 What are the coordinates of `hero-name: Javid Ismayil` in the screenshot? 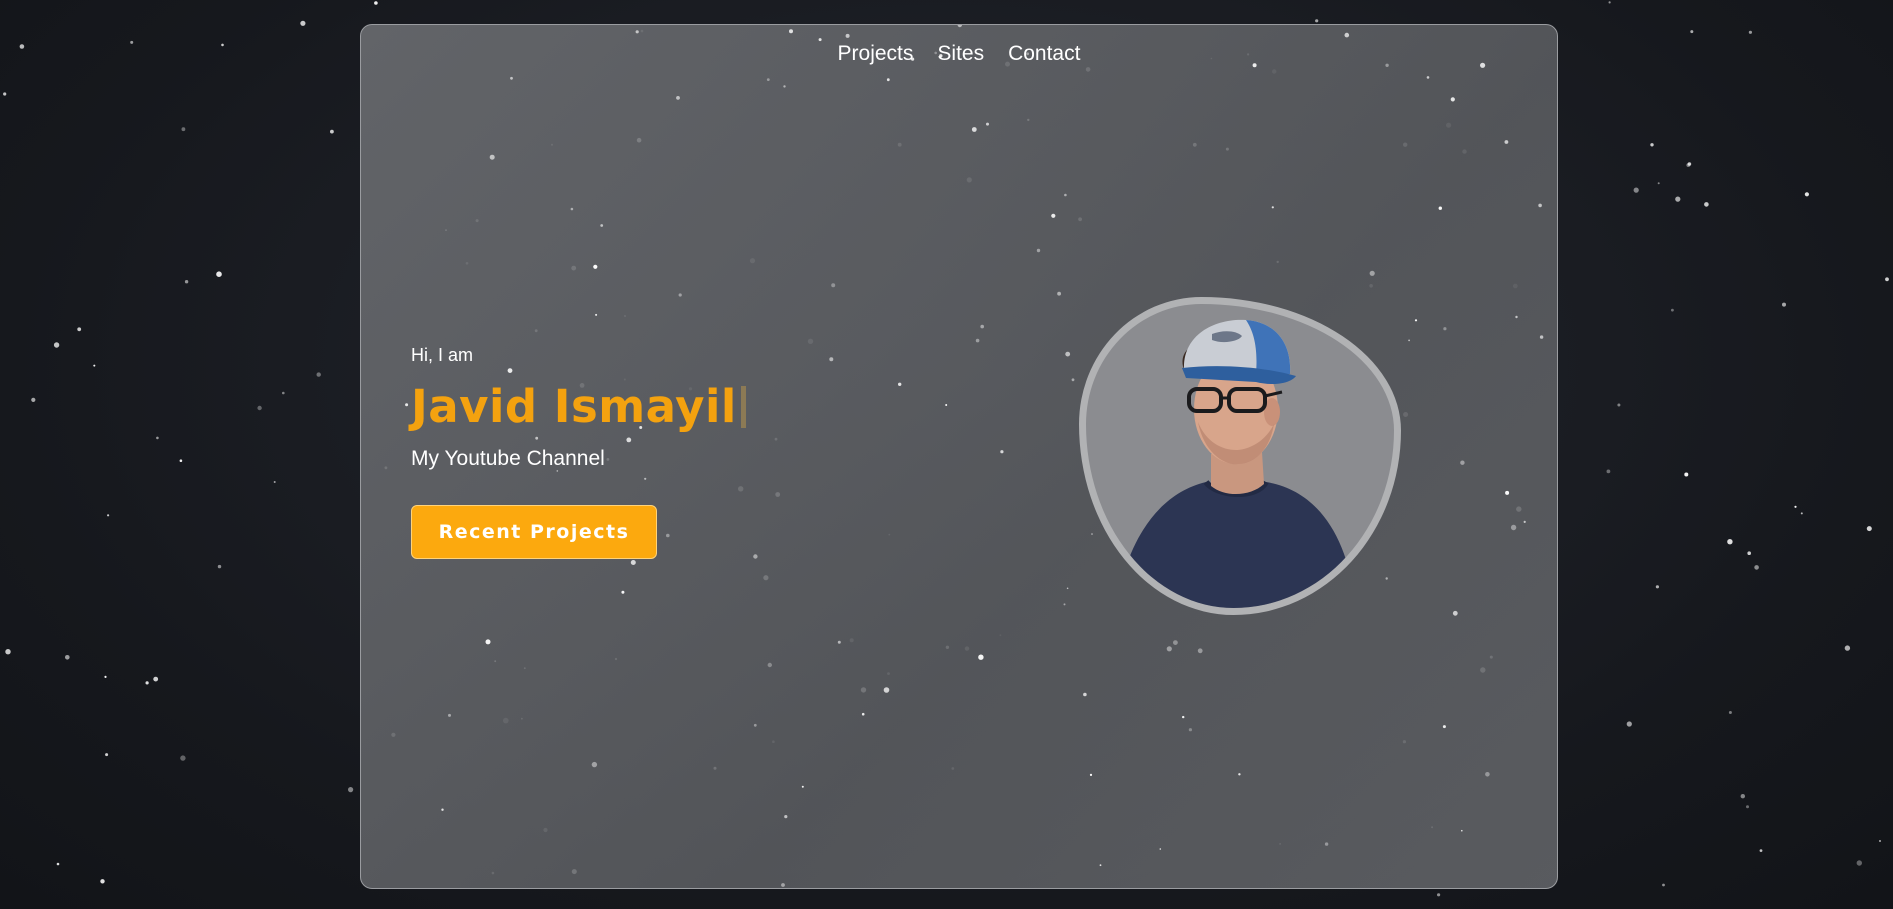 It's located at (578, 406).